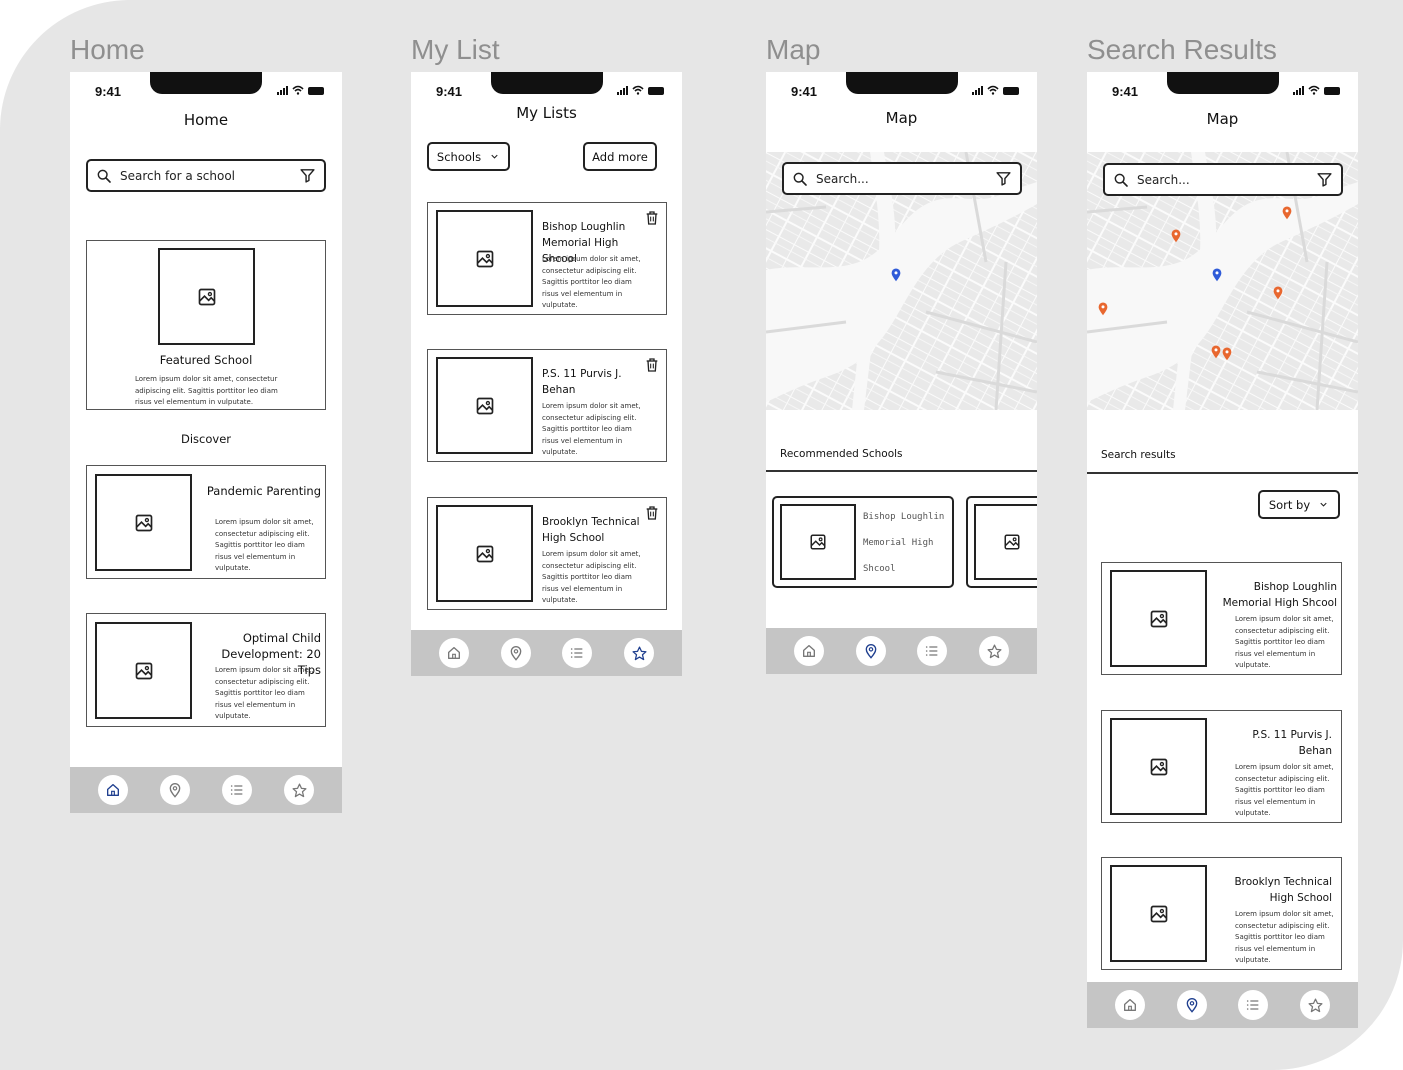 This screenshot has height=1070, width=1403. I want to click on recommended-school-card: Bishop Loughlin Memorial High Shcool, so click(863, 542).